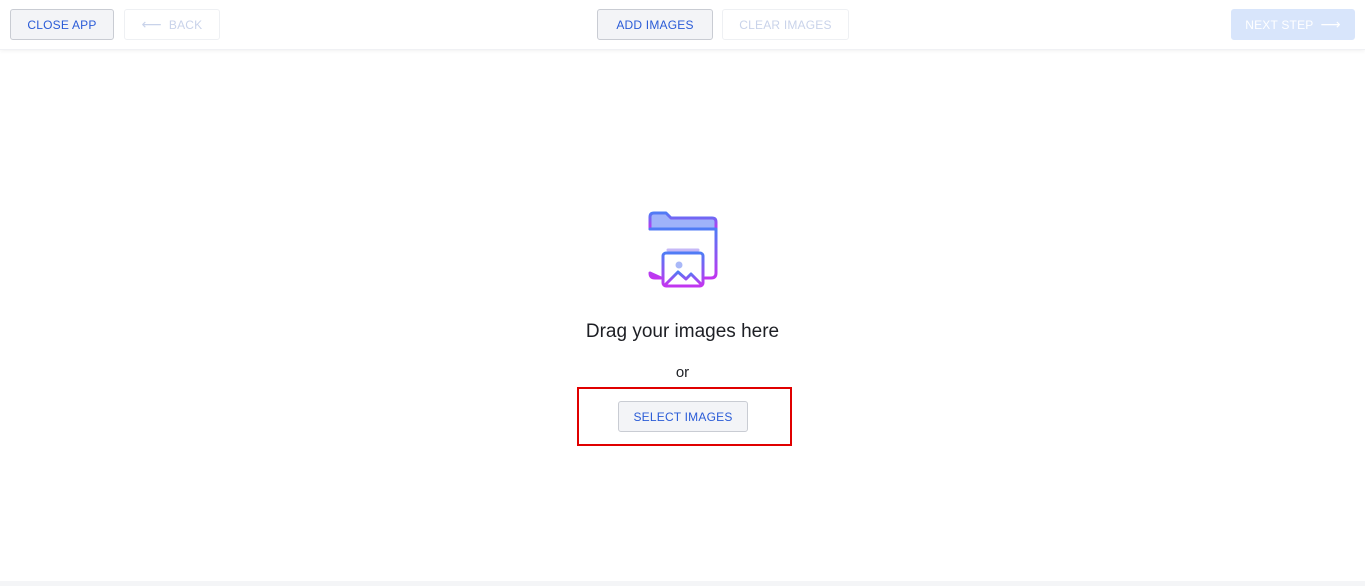 Image resolution: width=1365 pixels, height=586 pixels. Describe the element at coordinates (682, 372) in the screenshot. I see `or-separator: or` at that location.